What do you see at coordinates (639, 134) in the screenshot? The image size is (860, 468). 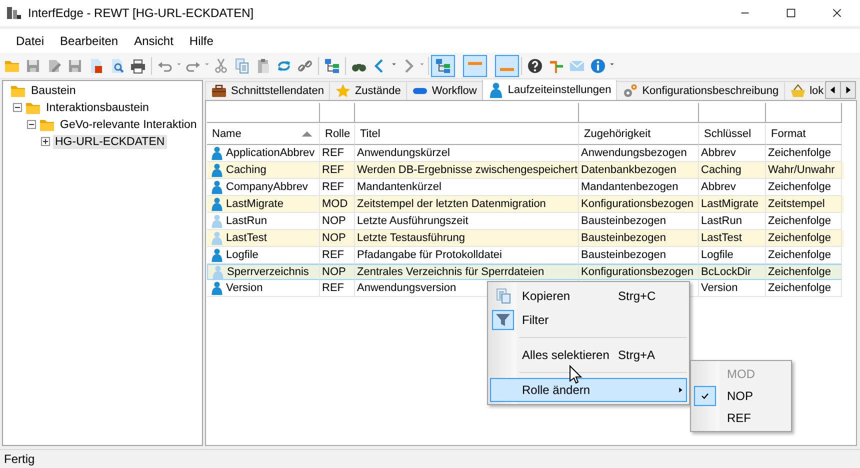 I see `column-header: Zugehörigkeit` at bounding box center [639, 134].